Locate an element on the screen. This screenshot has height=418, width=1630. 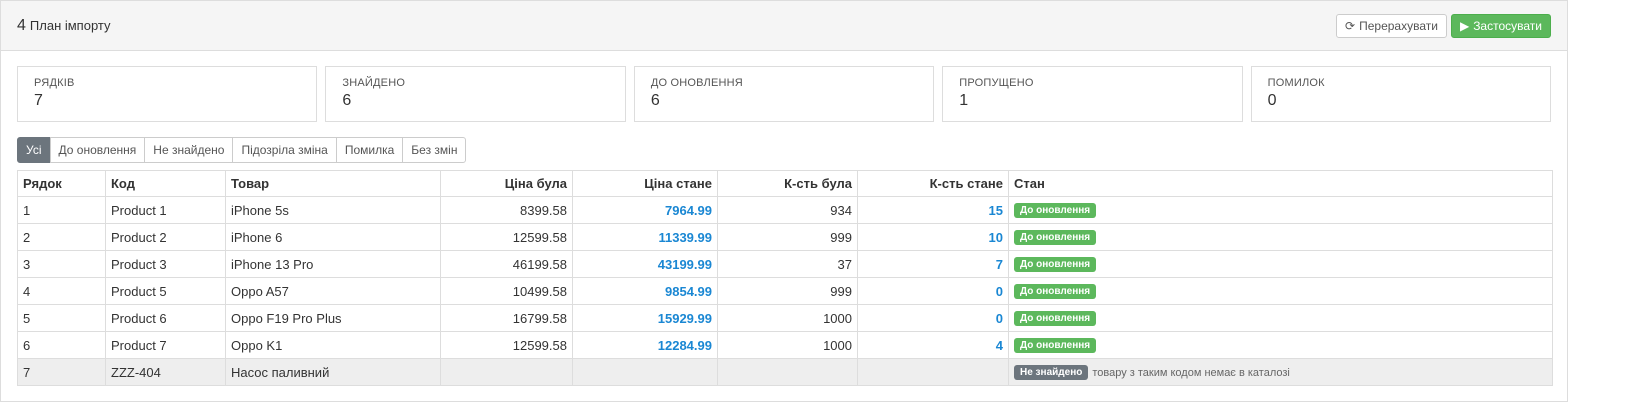
cell-product: Oppo F19 Pro Plus is located at coordinates (333, 318).